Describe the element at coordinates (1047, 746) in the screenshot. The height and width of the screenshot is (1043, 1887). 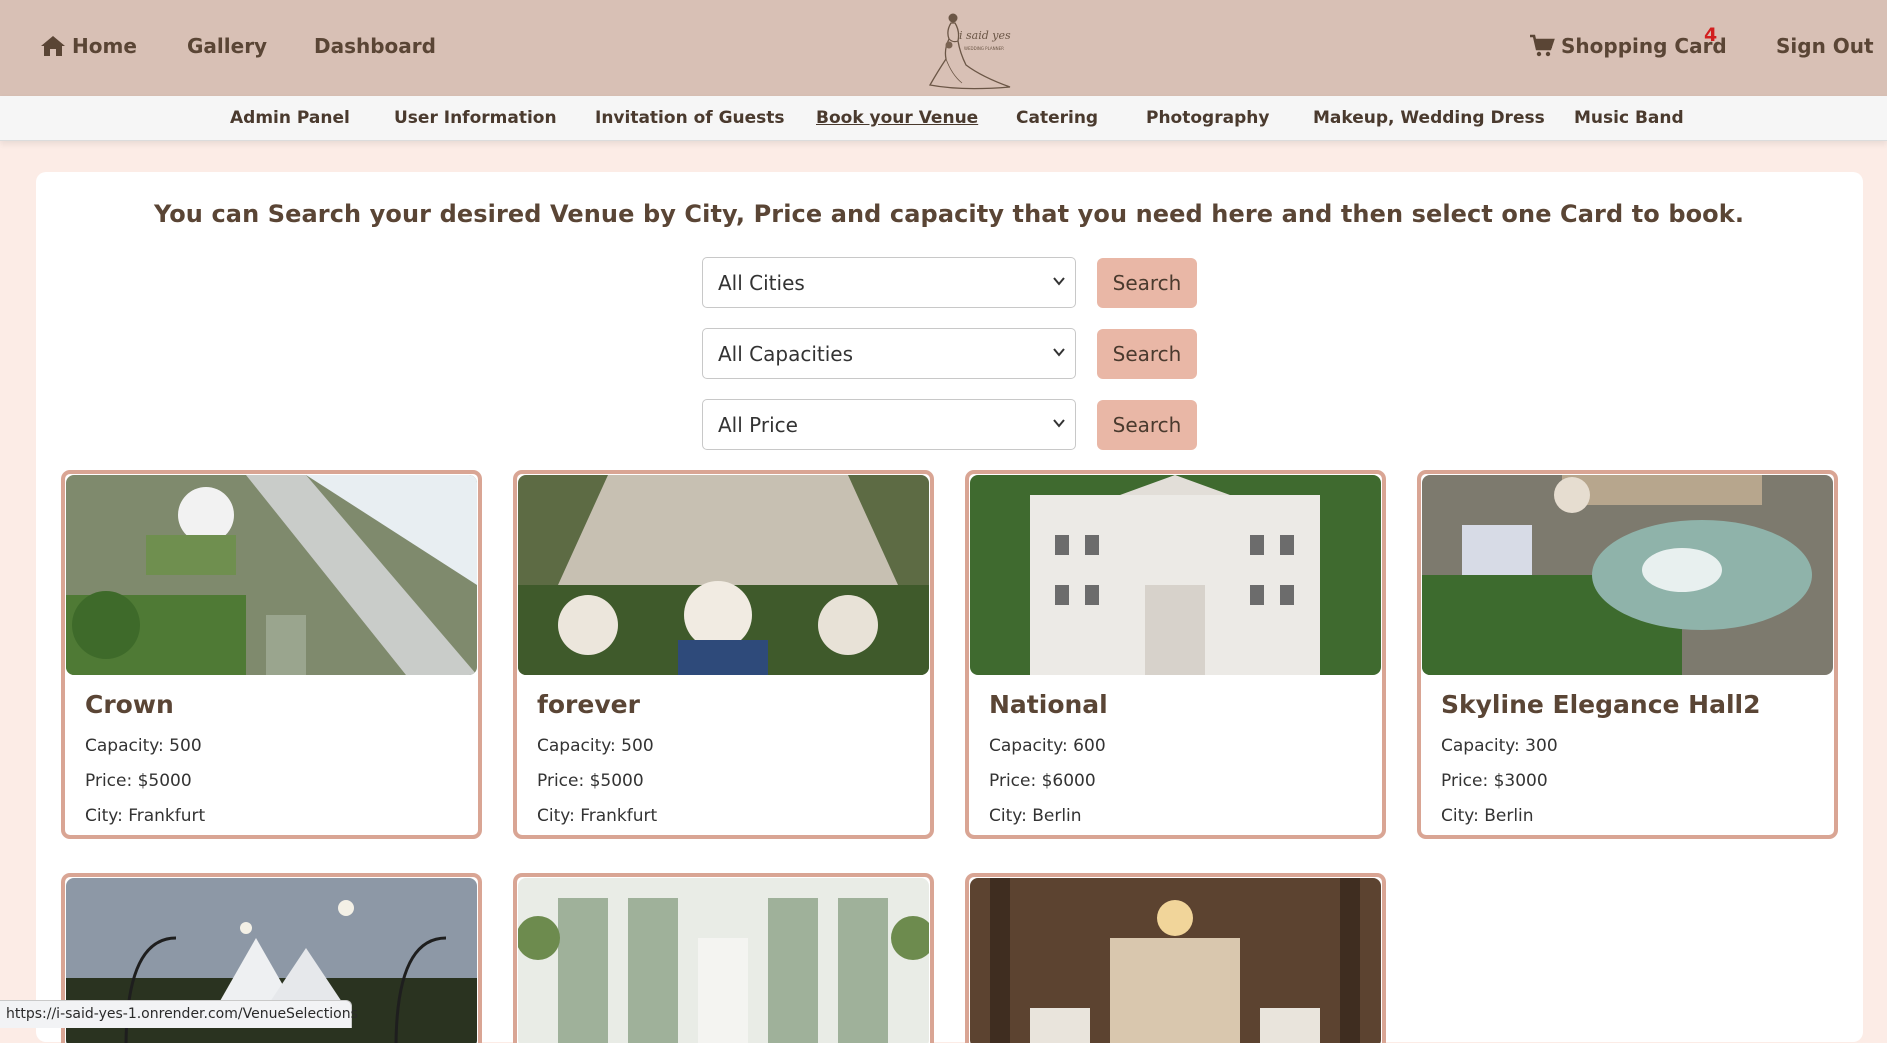
I see `venue-capacity: Capacity: 600` at that location.